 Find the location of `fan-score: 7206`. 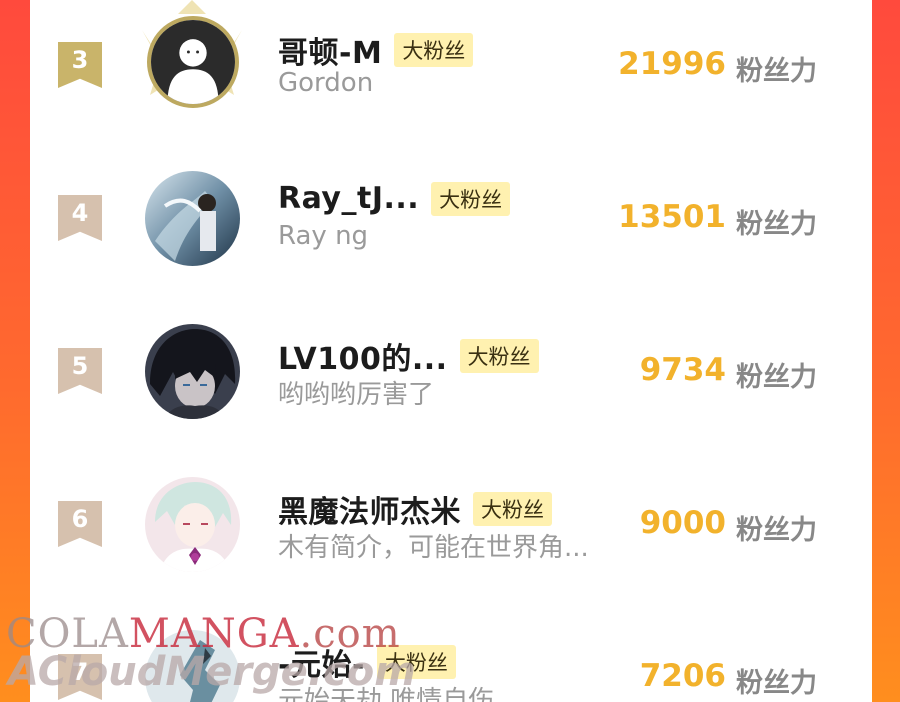

fan-score: 7206 is located at coordinates (682, 676).